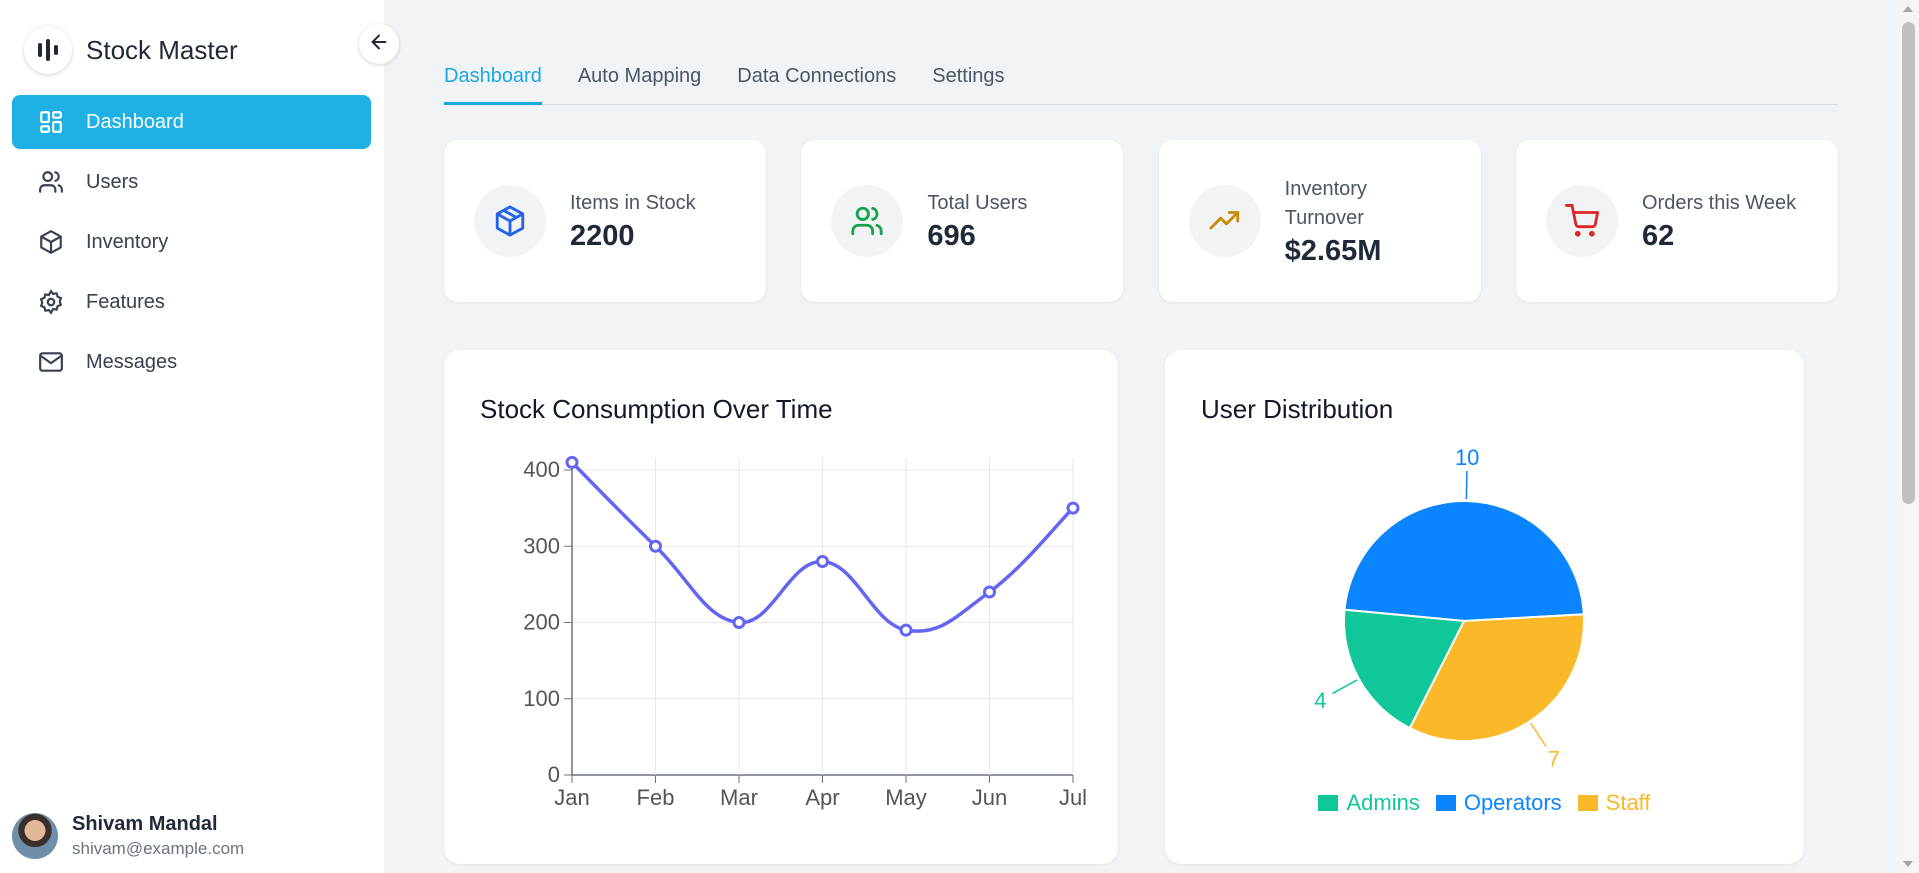 This screenshot has height=873, width=1919. I want to click on chart-legend: Admins Operators Staff, so click(1484, 803).